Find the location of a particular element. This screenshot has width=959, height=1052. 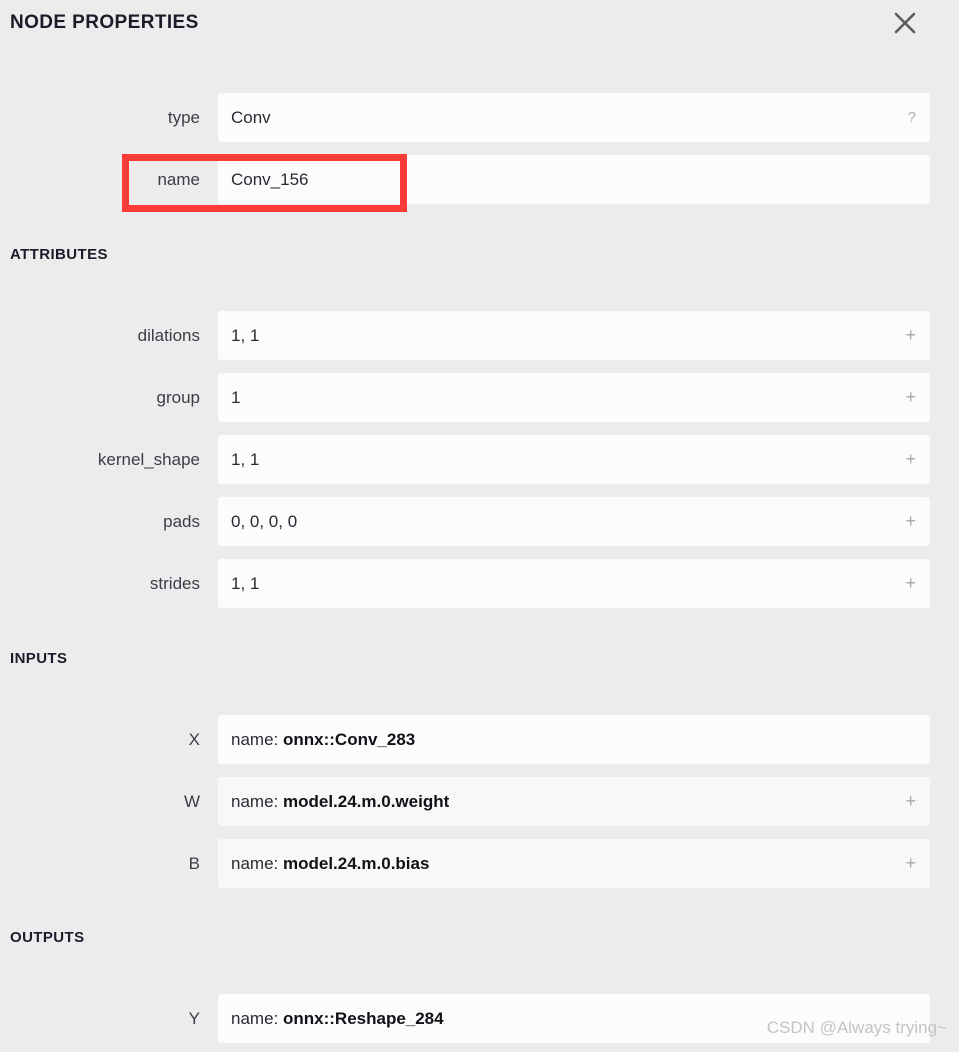

close-button is located at coordinates (905, 23).